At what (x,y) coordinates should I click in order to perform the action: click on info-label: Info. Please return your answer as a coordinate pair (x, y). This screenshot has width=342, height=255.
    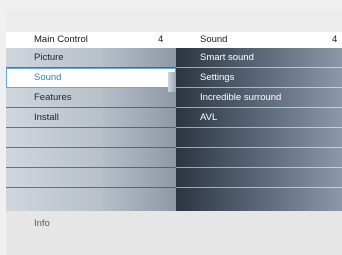
    Looking at the image, I should click on (42, 223).